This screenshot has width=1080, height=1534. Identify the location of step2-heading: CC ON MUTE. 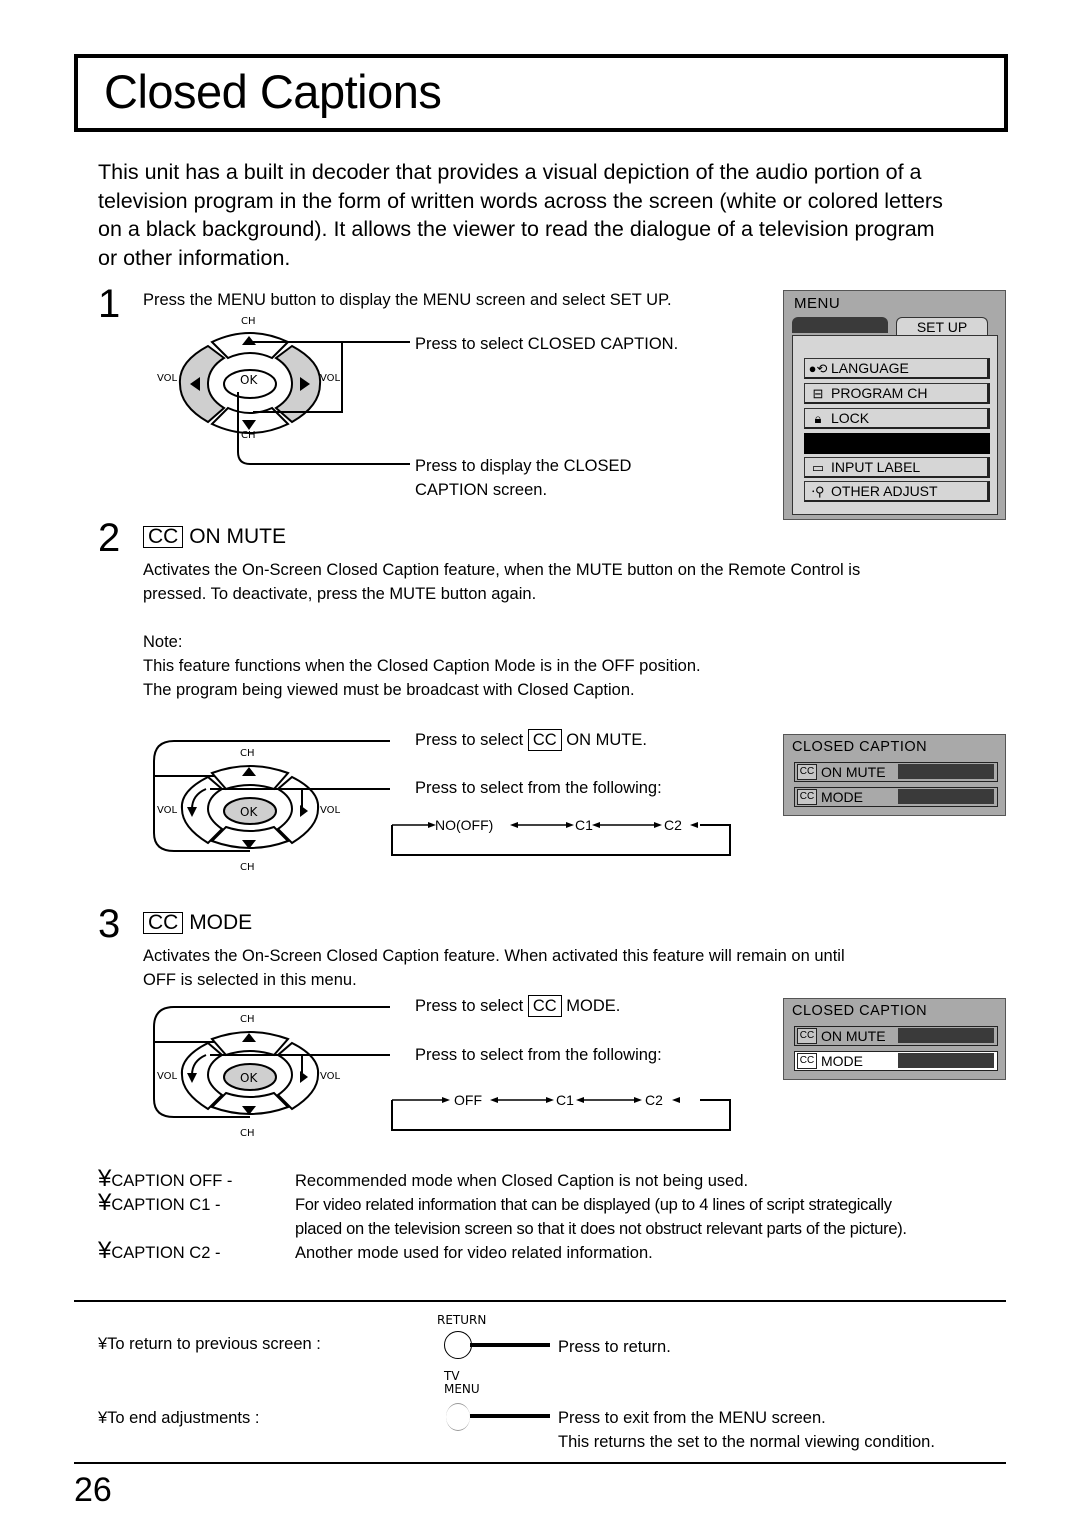
(214, 537).